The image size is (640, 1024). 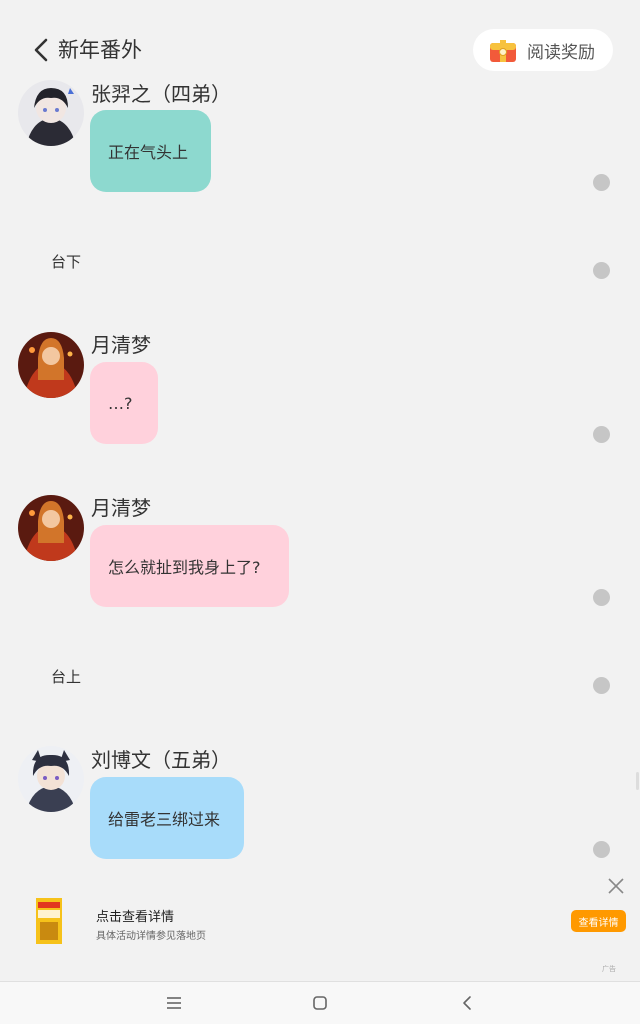 I want to click on ad-tag: 广告, so click(x=609, y=969).